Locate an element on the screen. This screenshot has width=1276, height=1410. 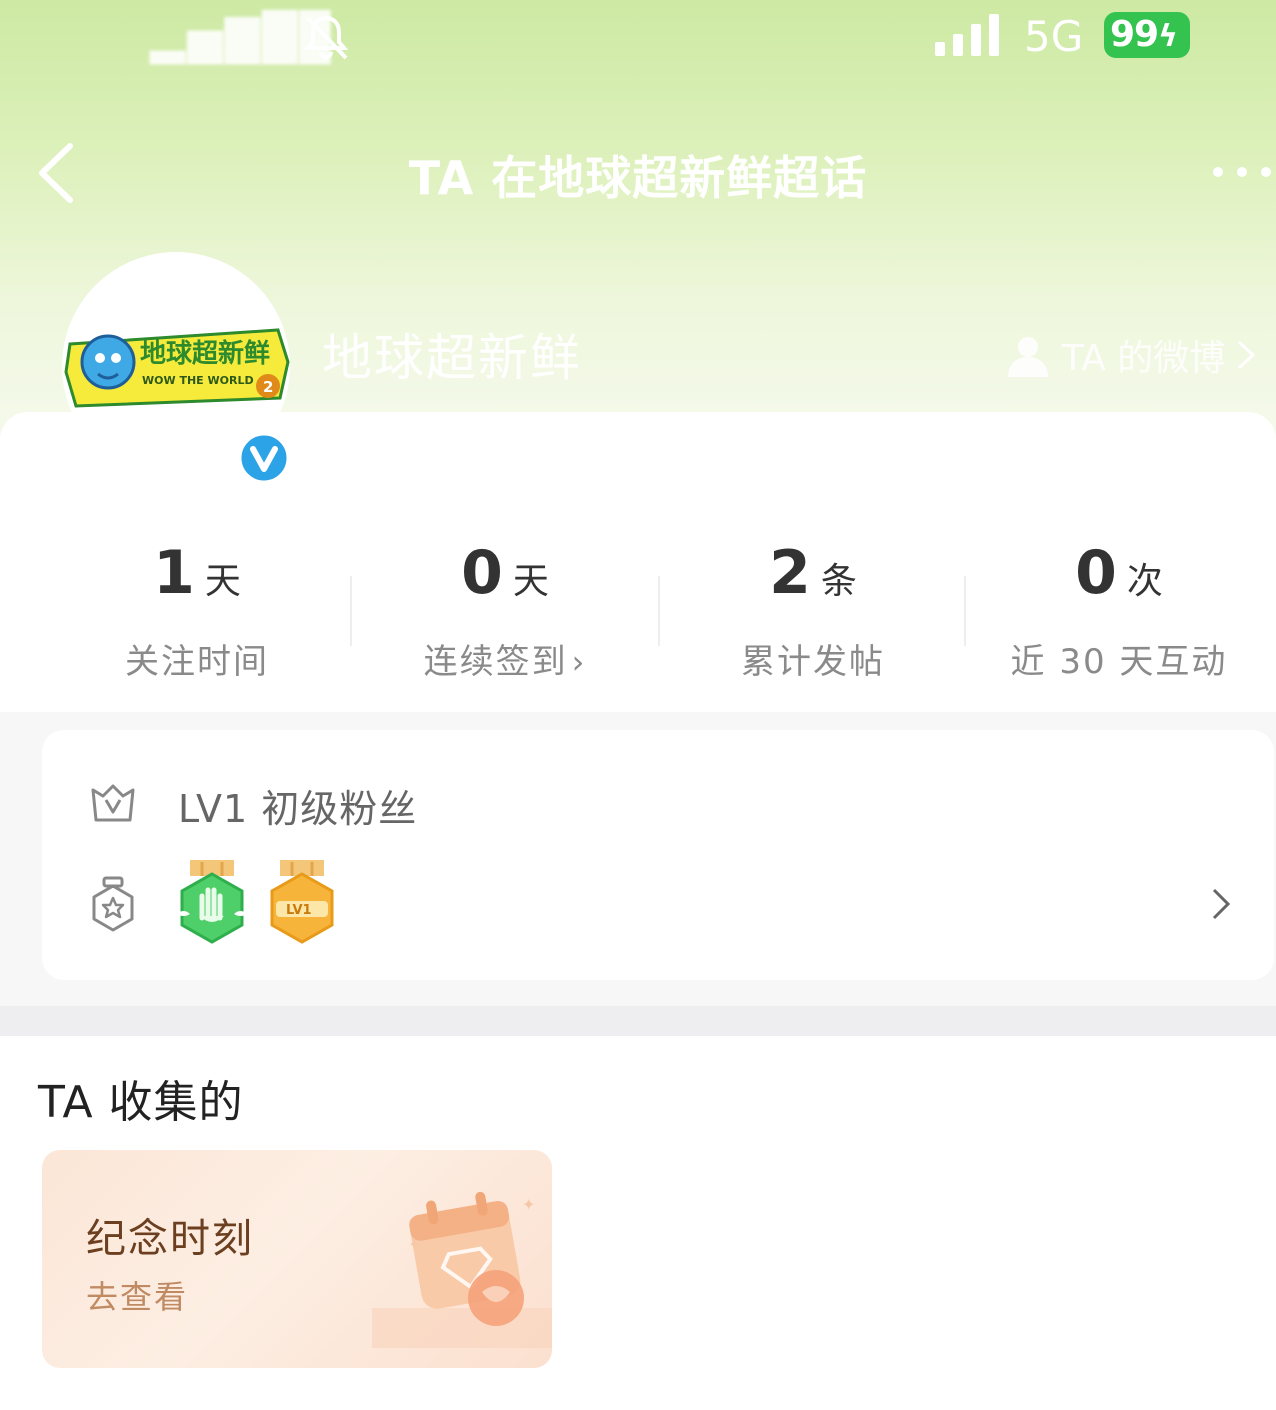
stat-label-text: 关注时间 is located at coordinates (197, 662).